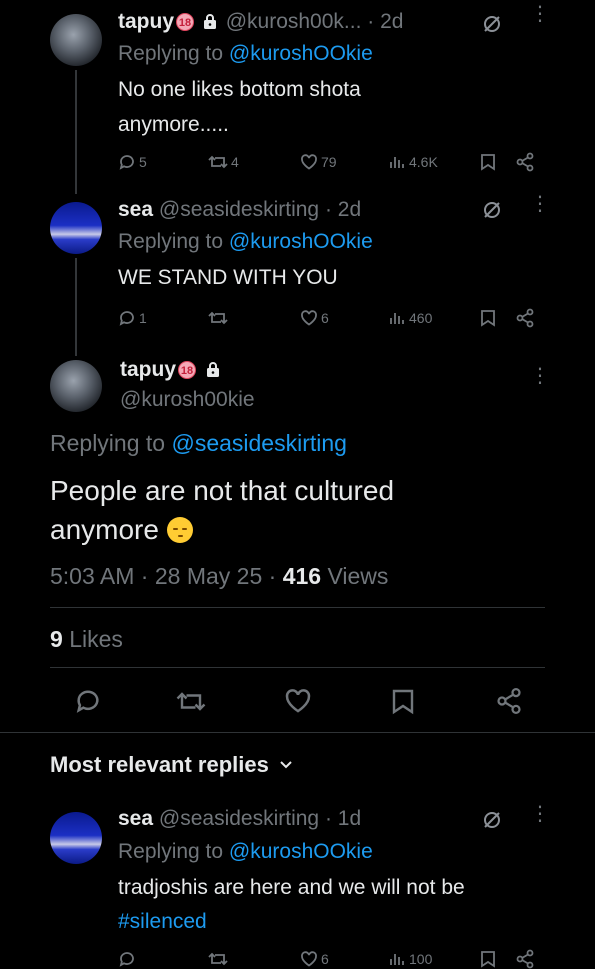  I want to click on like-count: 79, so click(329, 162).